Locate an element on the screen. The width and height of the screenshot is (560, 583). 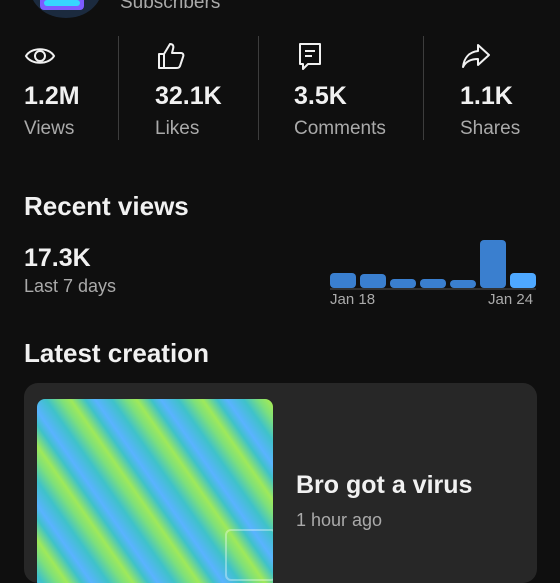
recent-views-value: 17.3K is located at coordinates (57, 258).